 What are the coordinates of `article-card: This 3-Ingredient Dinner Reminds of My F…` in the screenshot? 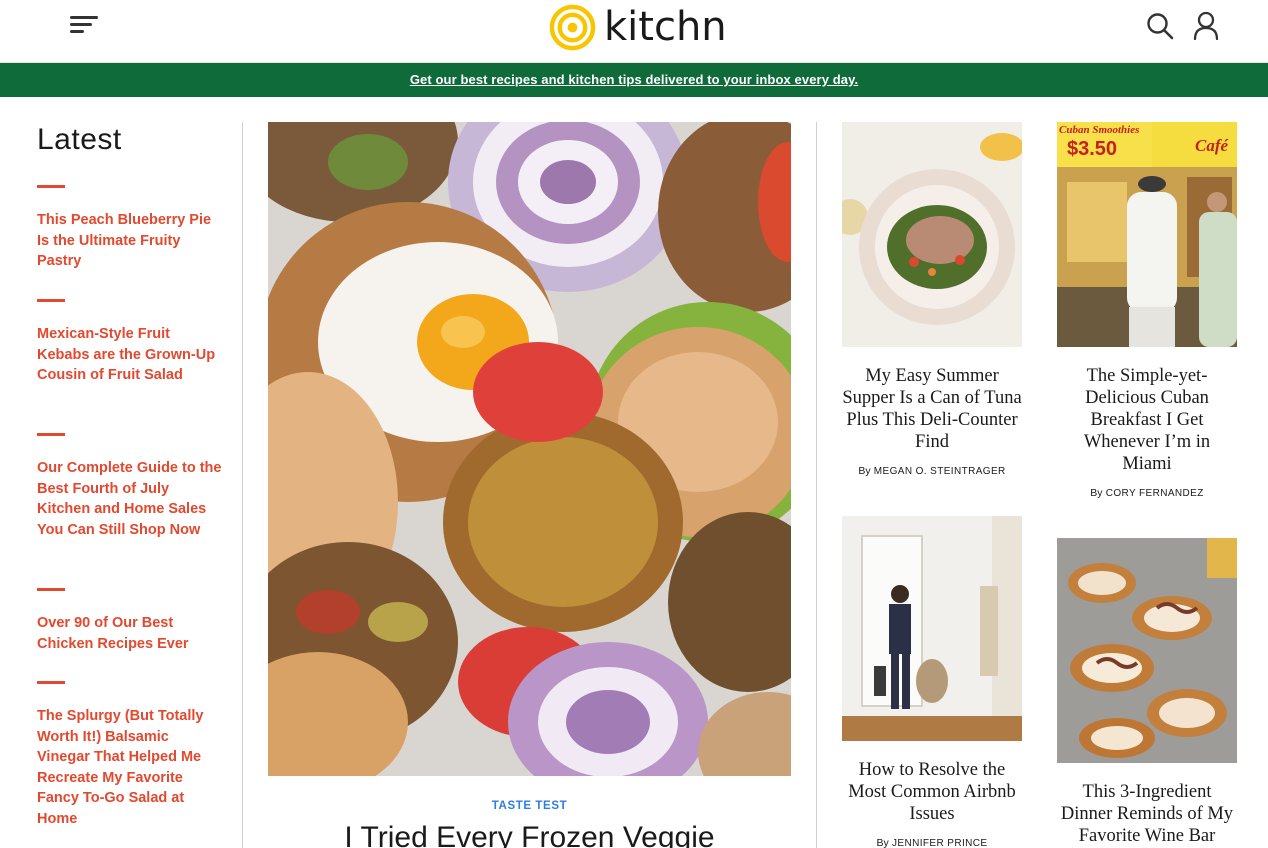 It's located at (1147, 692).